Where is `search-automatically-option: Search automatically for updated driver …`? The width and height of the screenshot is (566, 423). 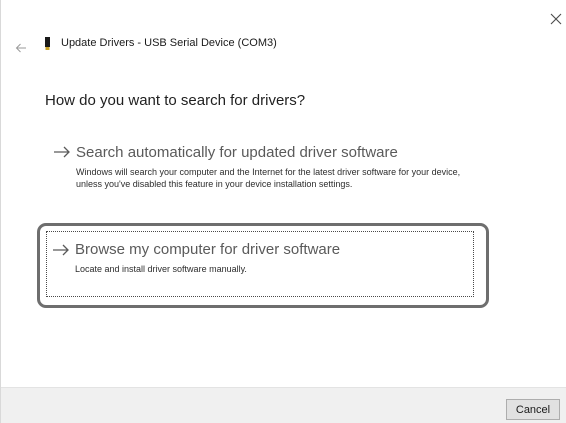
search-automatically-option: Search automatically for updated driver … is located at coordinates (261, 176).